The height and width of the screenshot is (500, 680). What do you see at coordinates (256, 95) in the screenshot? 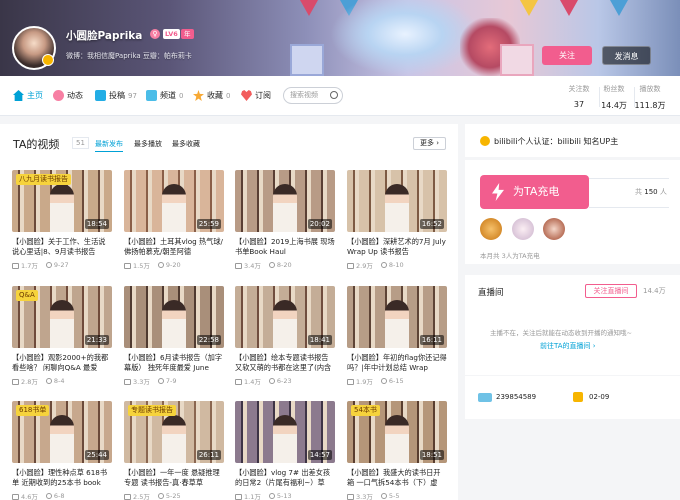
I see `nav-subscriptions: 订阅` at bounding box center [256, 95].